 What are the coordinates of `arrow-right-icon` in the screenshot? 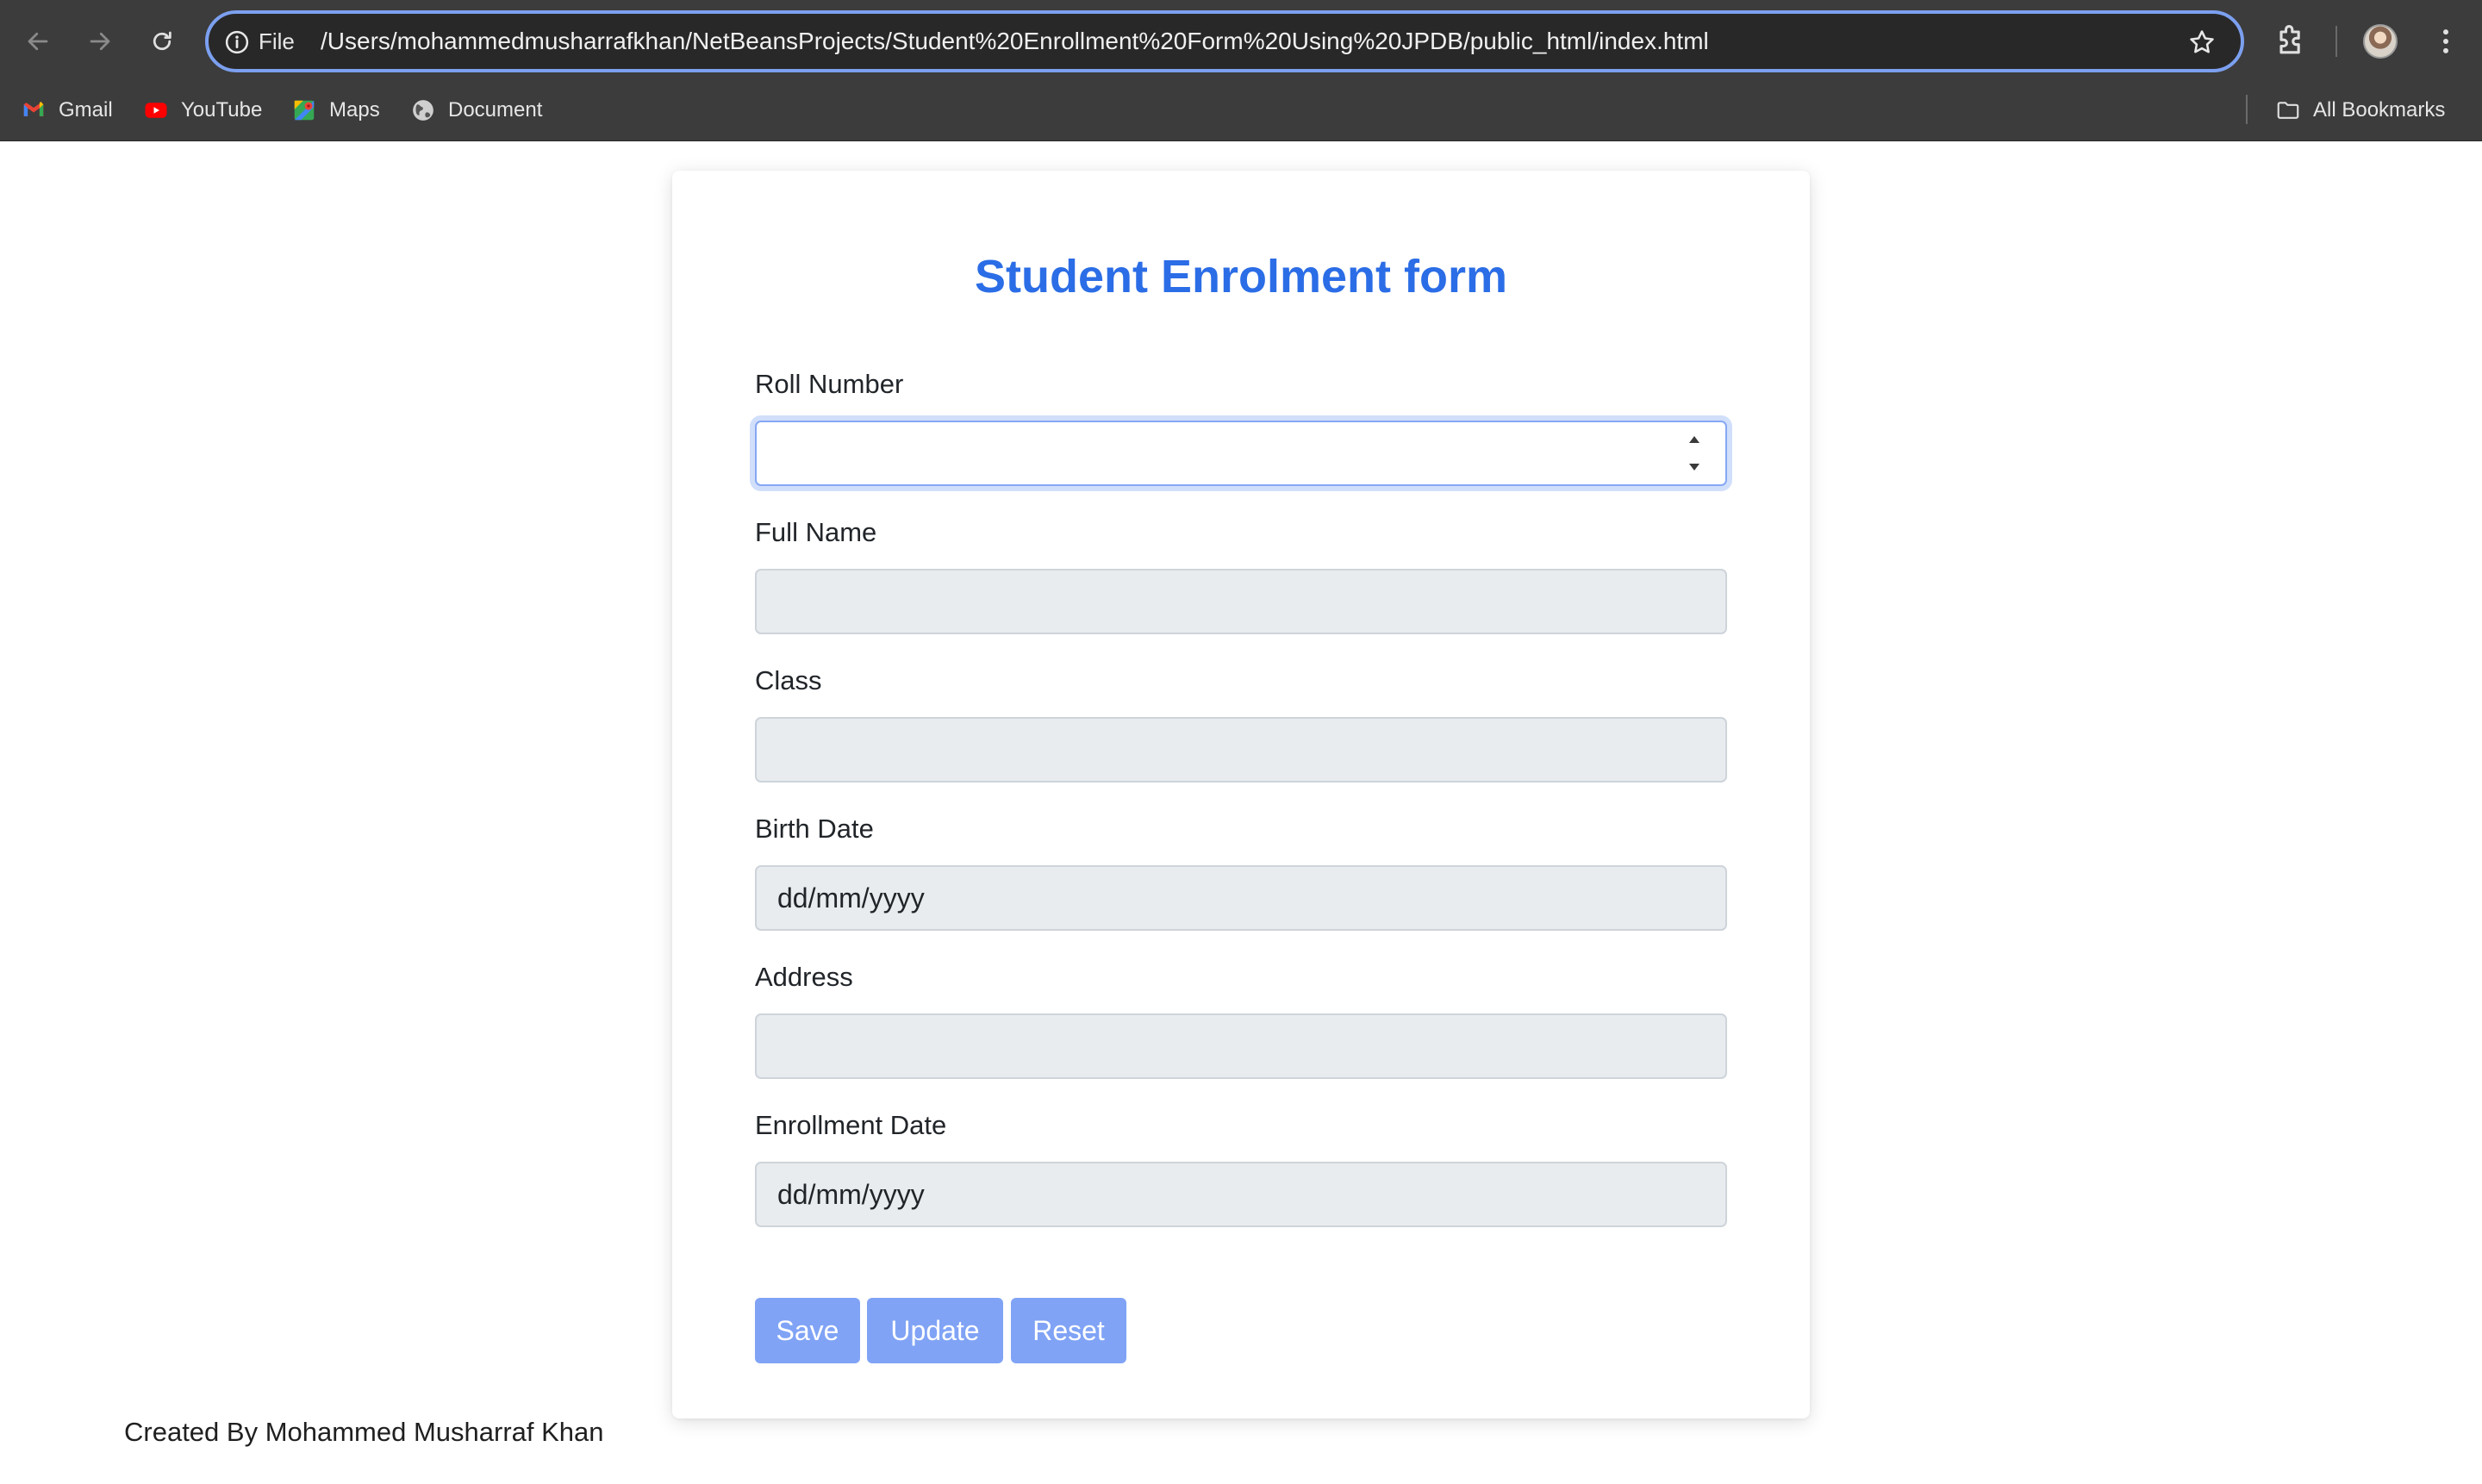 It's located at (100, 42).